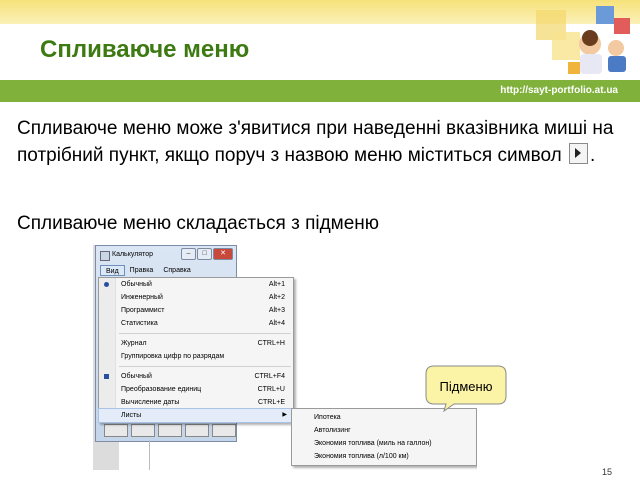 The height and width of the screenshot is (480, 640). What do you see at coordinates (132, 254) in the screenshot?
I see `window-title: Калькулятор` at bounding box center [132, 254].